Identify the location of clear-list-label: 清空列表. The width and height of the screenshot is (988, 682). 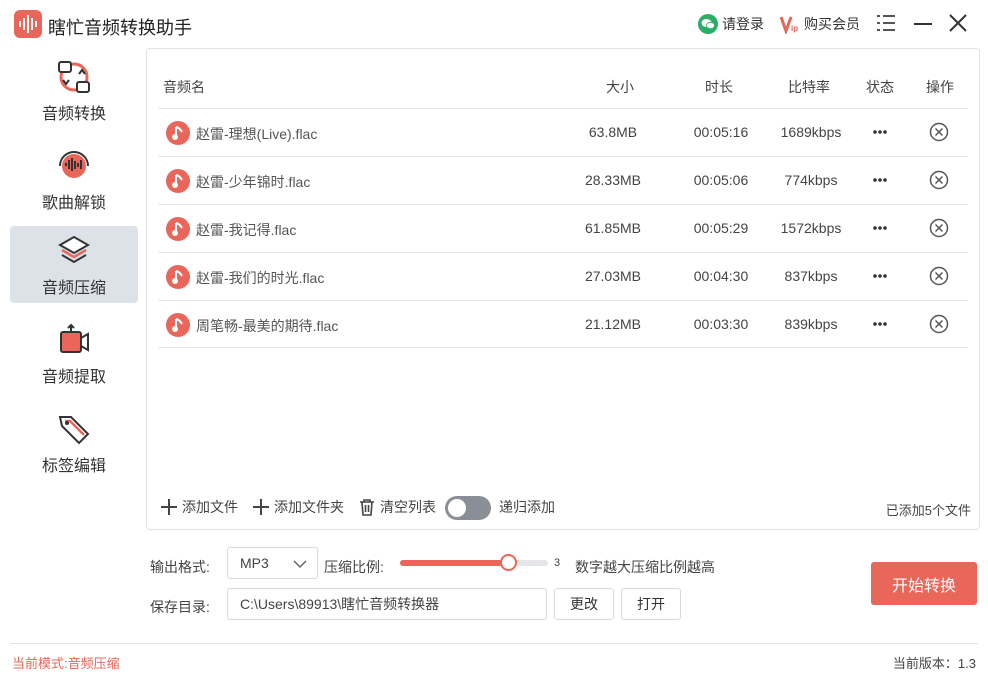
(408, 507).